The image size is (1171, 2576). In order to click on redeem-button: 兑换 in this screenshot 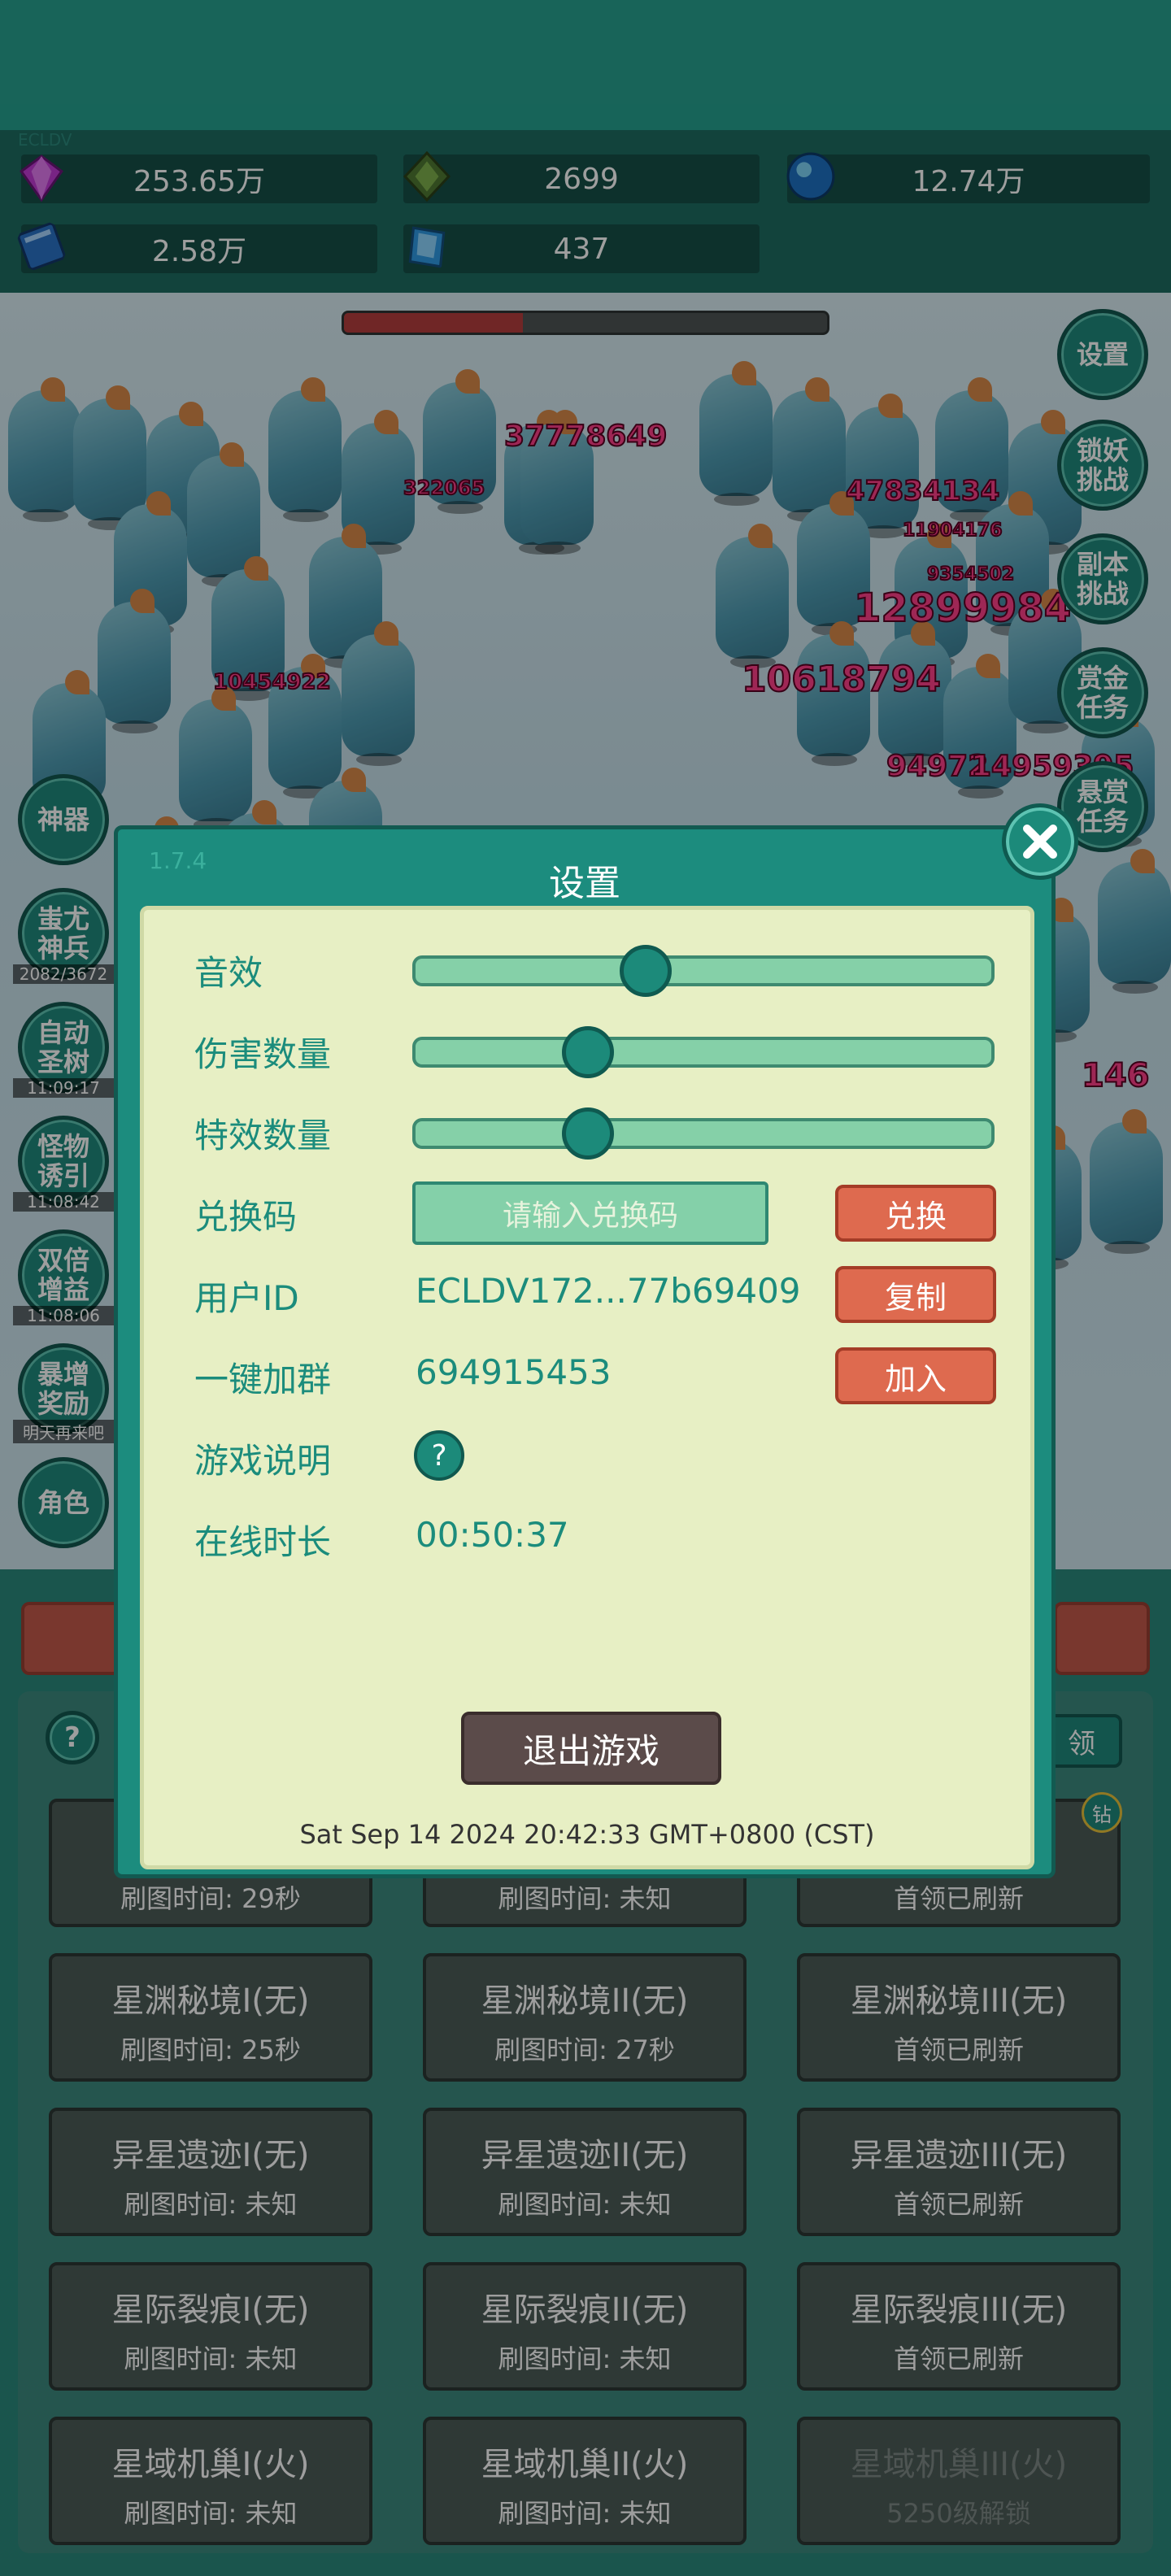, I will do `click(915, 1214)`.